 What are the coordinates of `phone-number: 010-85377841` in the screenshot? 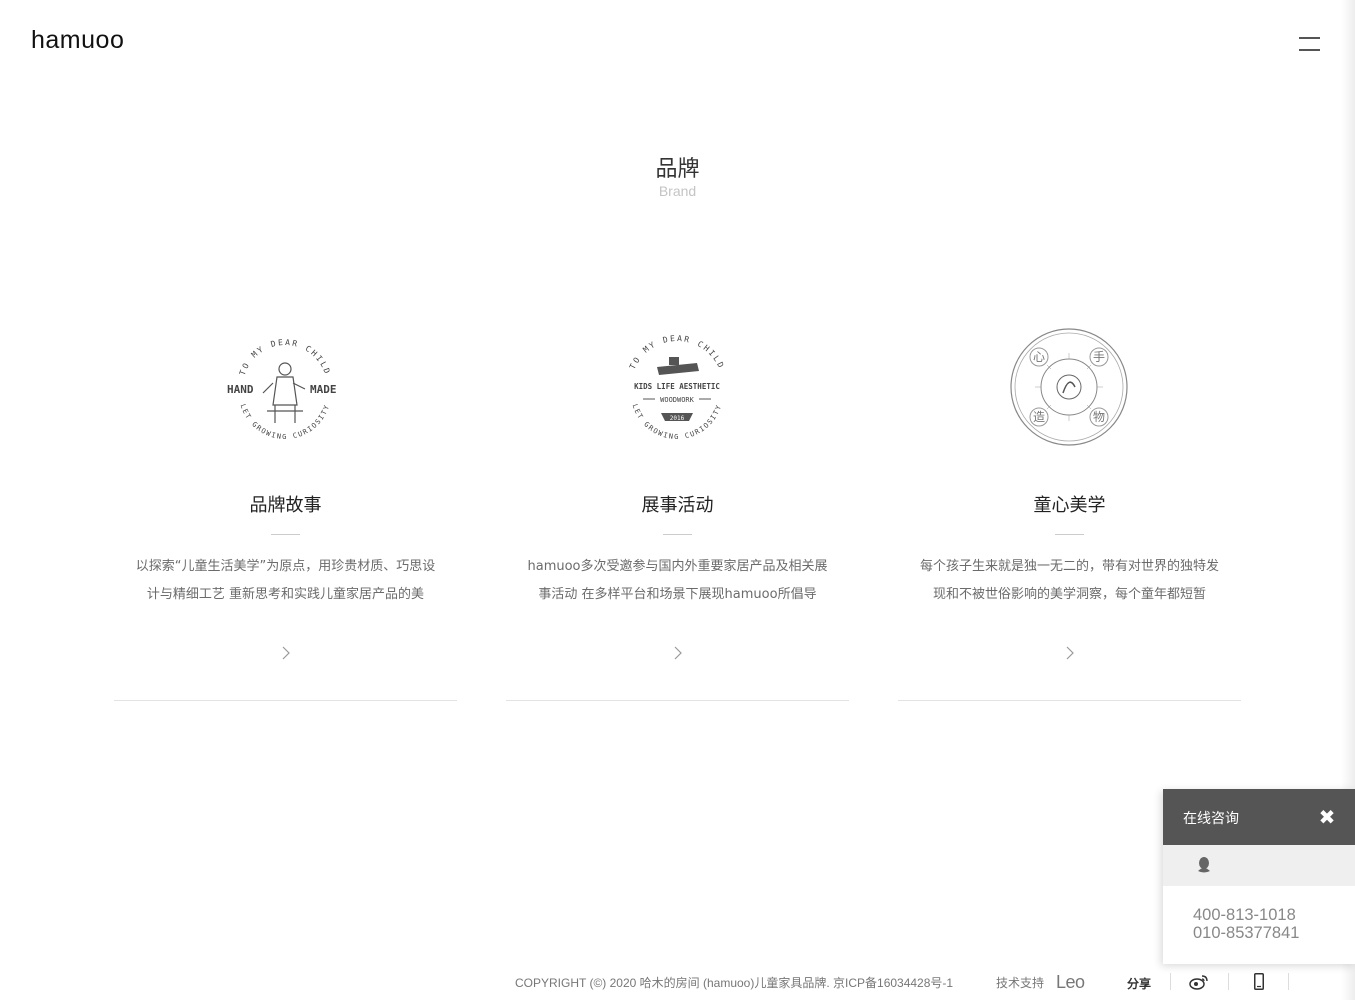 It's located at (1246, 933).